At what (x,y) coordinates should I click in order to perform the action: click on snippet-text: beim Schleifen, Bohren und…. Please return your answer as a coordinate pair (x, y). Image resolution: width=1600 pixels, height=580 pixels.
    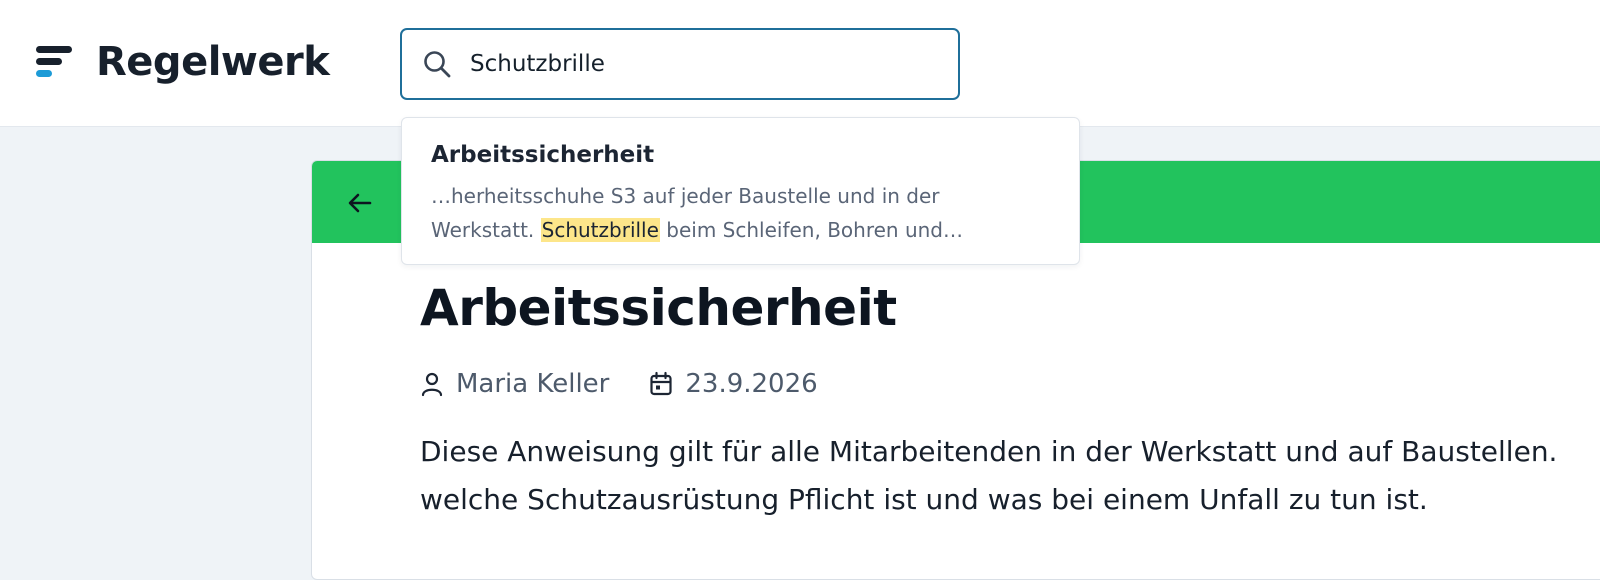
    Looking at the image, I should click on (811, 230).